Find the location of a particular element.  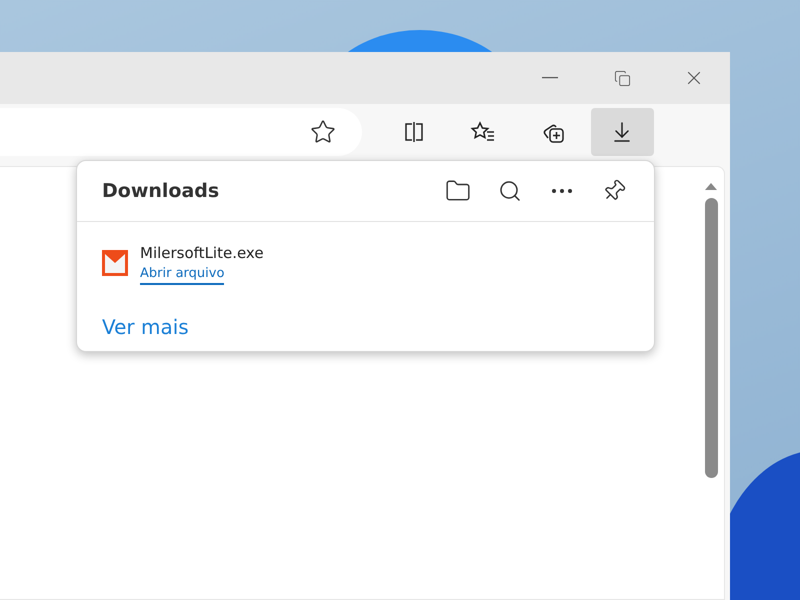

restore-icon is located at coordinates (622, 78).